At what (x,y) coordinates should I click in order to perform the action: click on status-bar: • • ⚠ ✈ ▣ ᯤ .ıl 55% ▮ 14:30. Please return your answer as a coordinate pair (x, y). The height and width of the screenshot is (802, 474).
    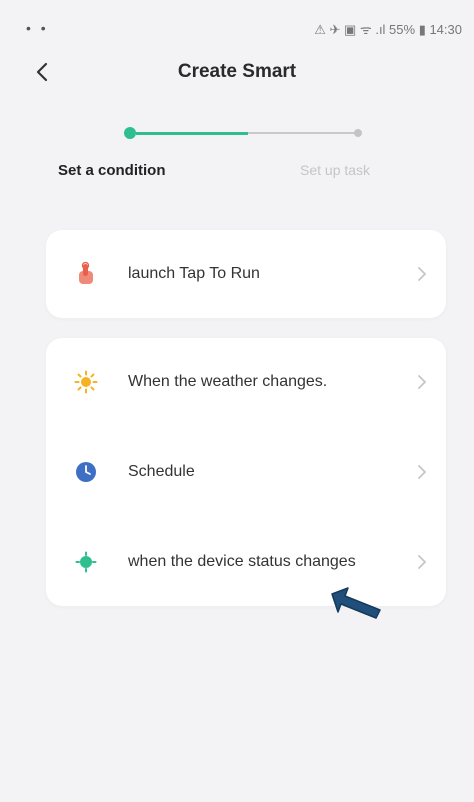
    Looking at the image, I should click on (237, 22).